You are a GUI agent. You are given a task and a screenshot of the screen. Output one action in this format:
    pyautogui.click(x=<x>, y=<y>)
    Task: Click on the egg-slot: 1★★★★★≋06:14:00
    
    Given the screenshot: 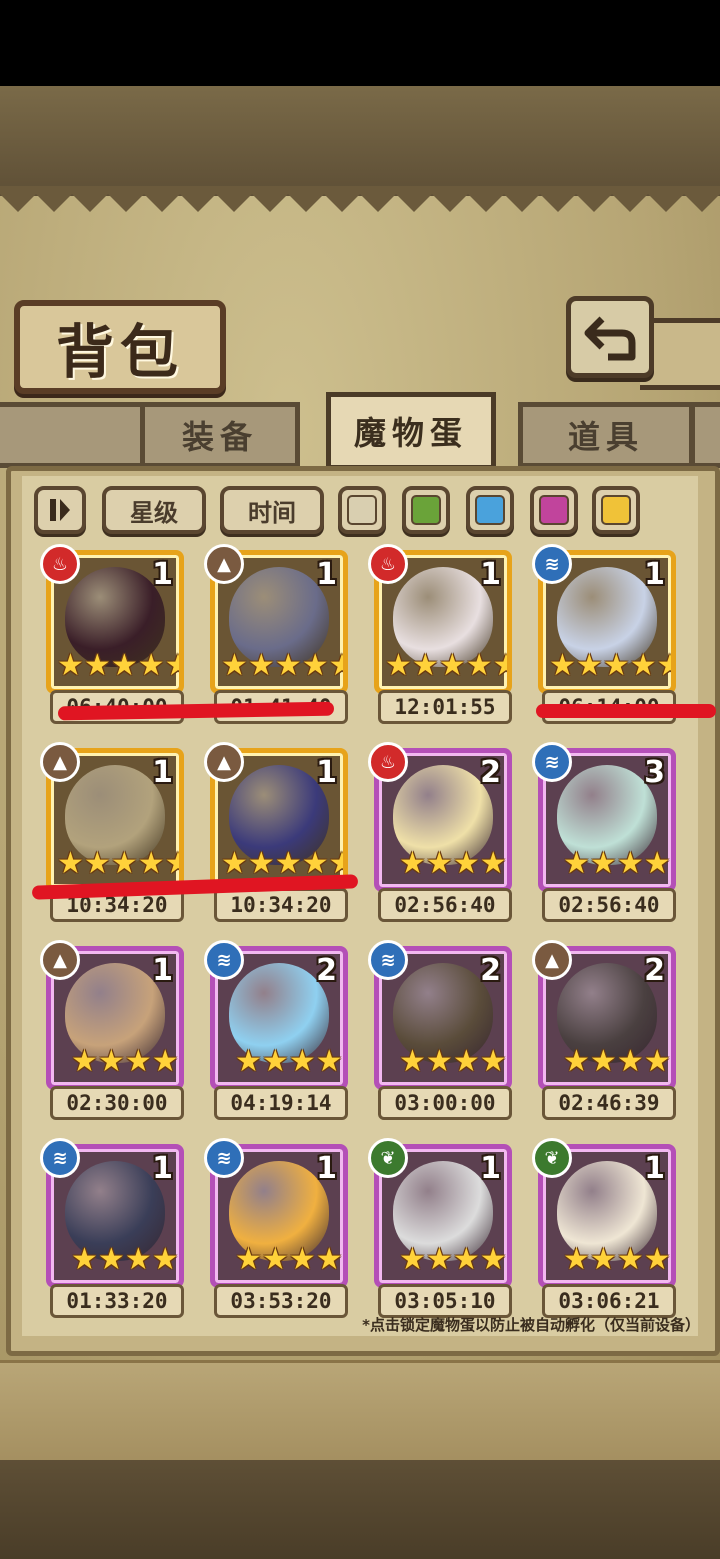 What is the action you would take?
    pyautogui.click(x=604, y=634)
    